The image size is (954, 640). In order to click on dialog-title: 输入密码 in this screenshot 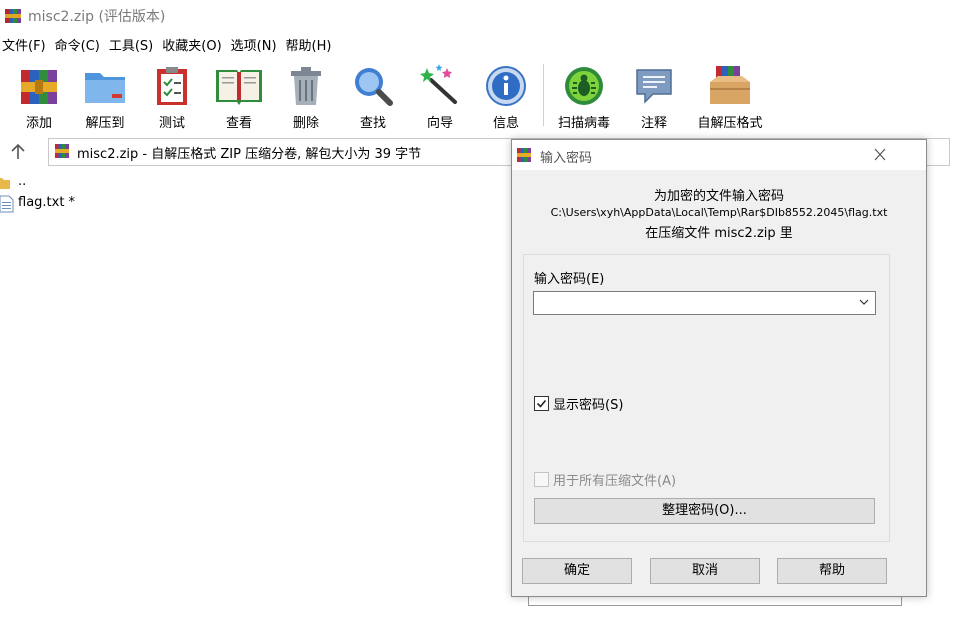, I will do `click(566, 158)`.